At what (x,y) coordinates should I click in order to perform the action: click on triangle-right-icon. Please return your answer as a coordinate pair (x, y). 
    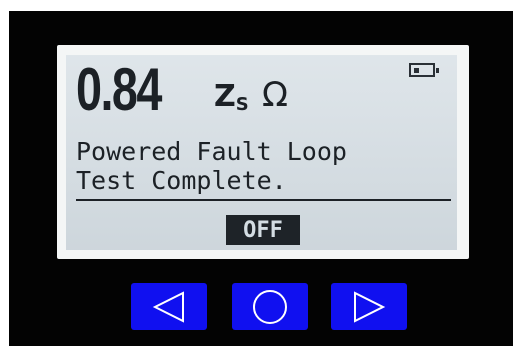
    Looking at the image, I should click on (370, 306).